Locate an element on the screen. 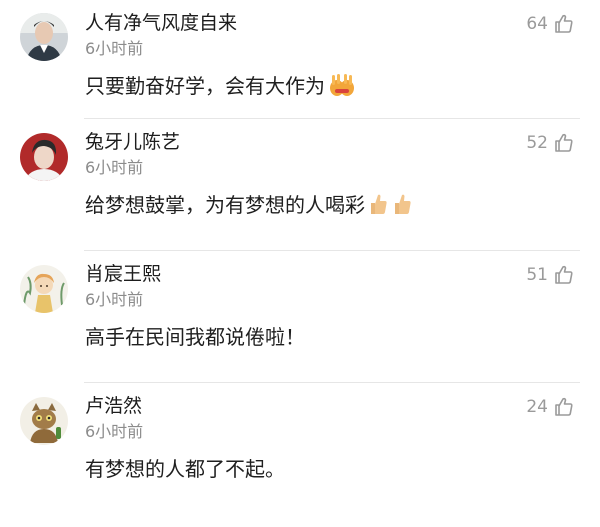  comment-text: 给梦想鼓掌，为有梦想的人喝彩 is located at coordinates (249, 207).